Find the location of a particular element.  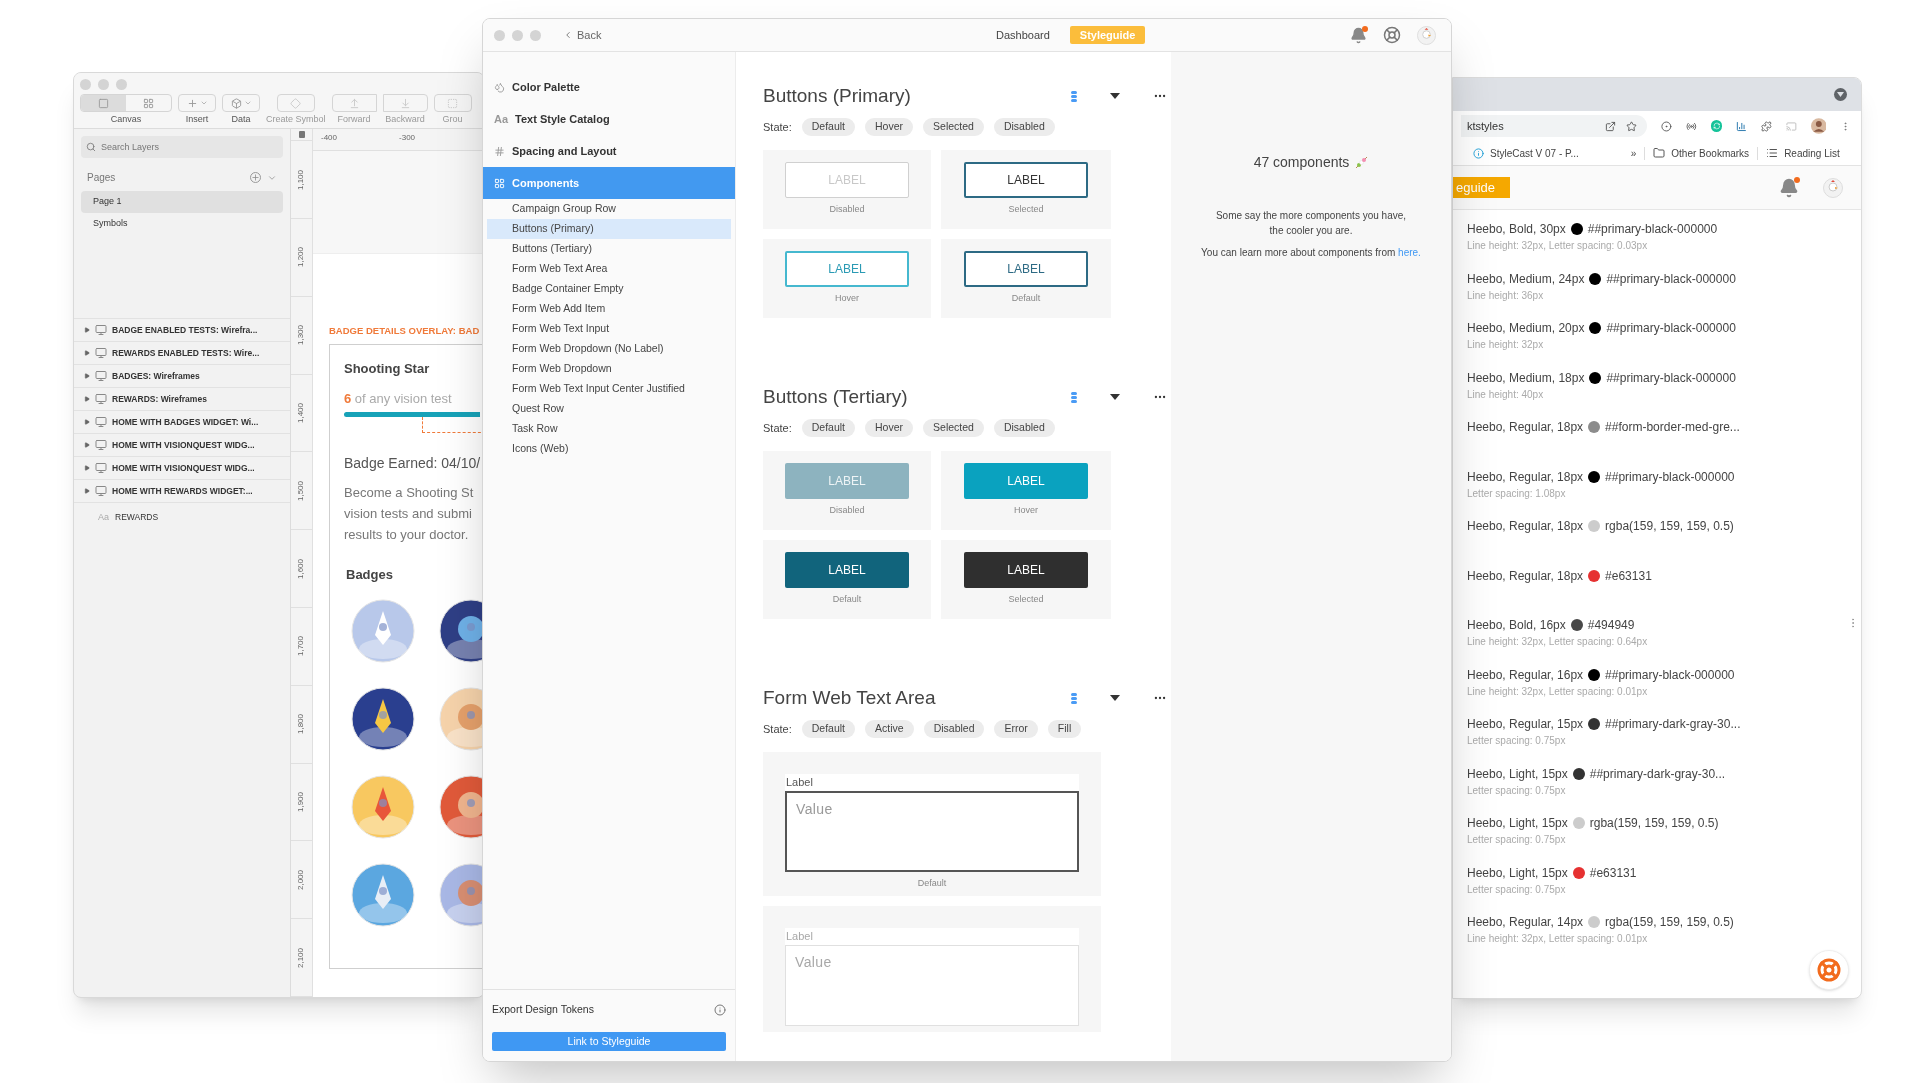

component-list-item: Form Web Dropdown is located at coordinates (609, 369).